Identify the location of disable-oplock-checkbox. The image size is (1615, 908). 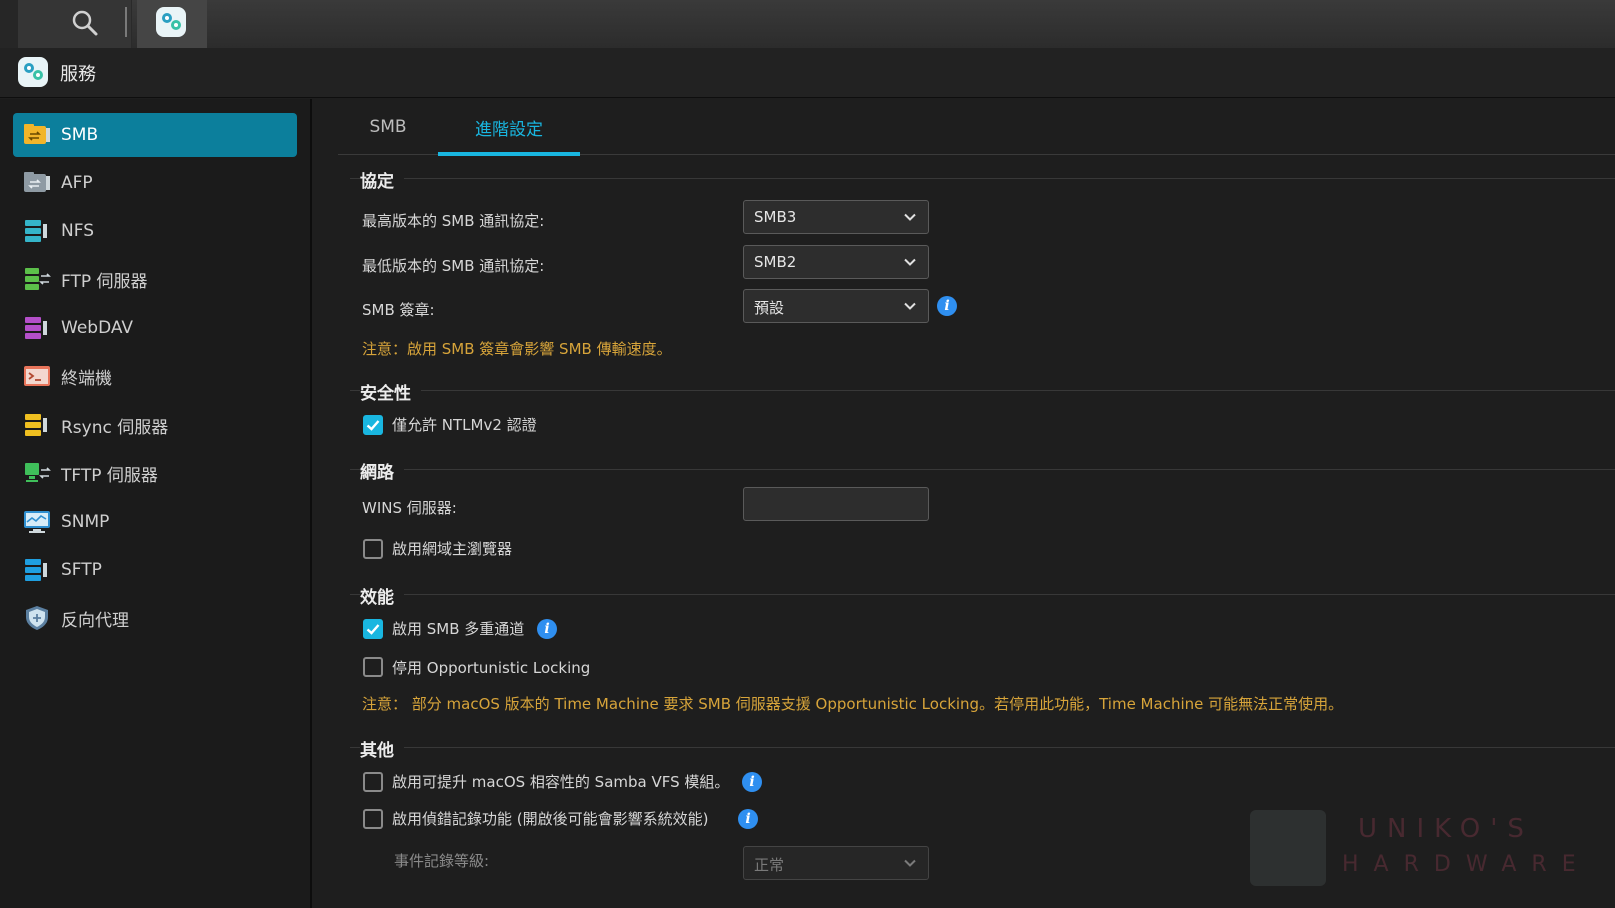
(373, 667).